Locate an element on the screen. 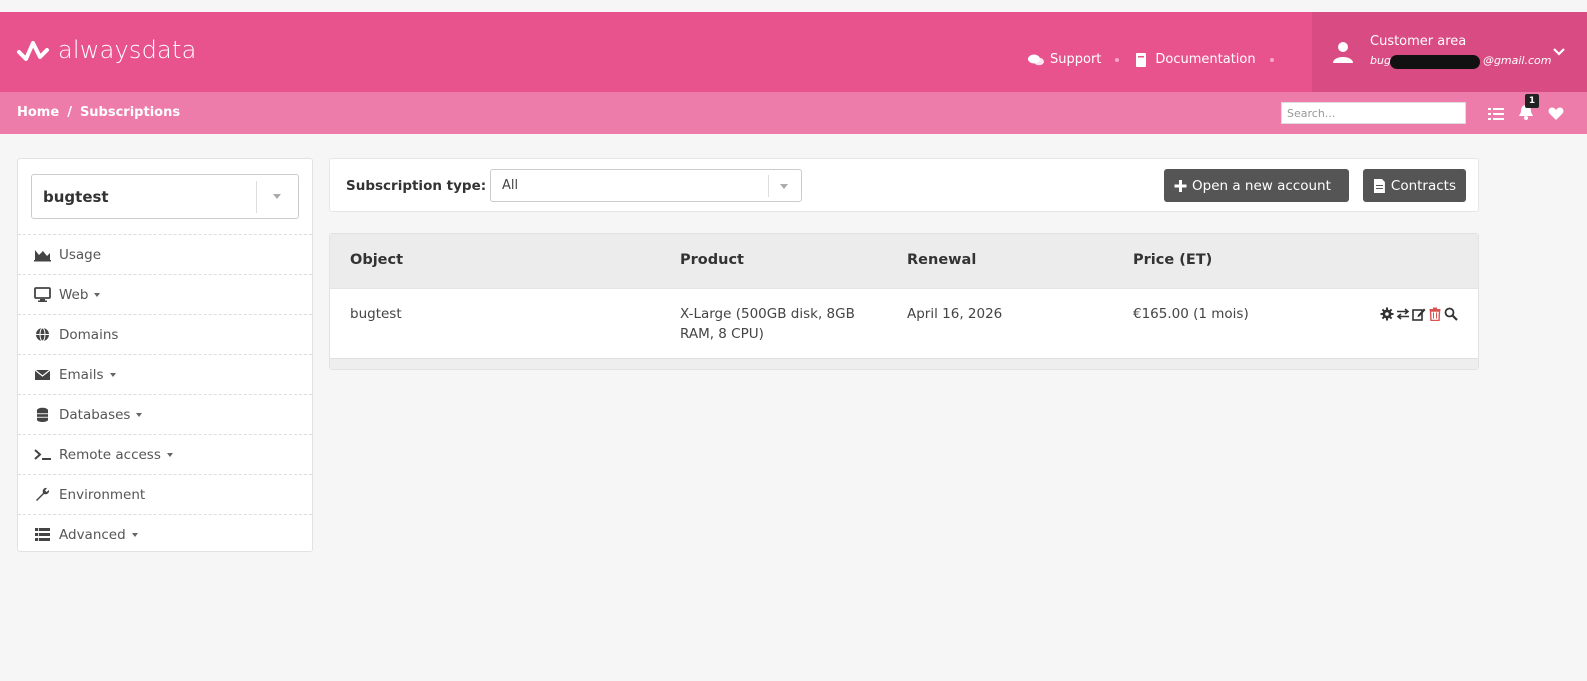  transfer-icon is located at coordinates (1403, 314).